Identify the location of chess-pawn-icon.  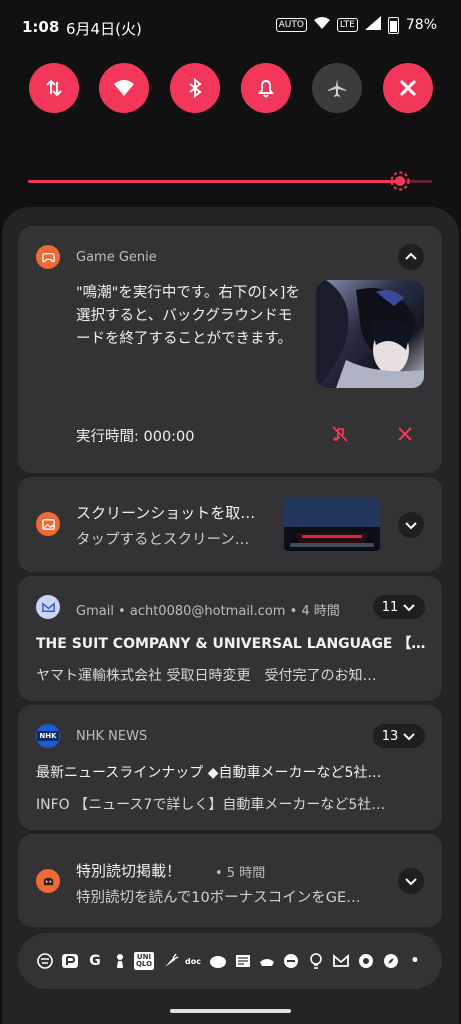
(120, 961).